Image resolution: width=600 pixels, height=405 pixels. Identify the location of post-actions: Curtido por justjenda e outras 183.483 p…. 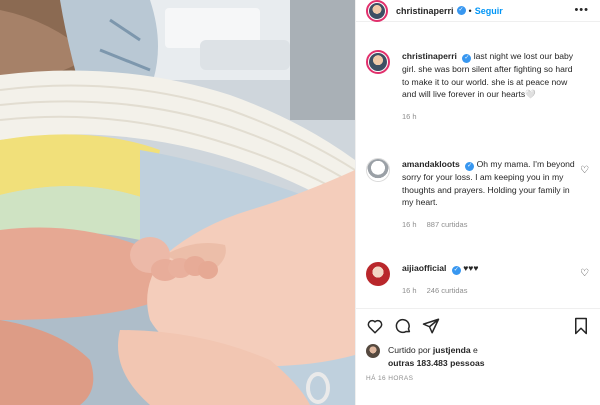
(478, 356).